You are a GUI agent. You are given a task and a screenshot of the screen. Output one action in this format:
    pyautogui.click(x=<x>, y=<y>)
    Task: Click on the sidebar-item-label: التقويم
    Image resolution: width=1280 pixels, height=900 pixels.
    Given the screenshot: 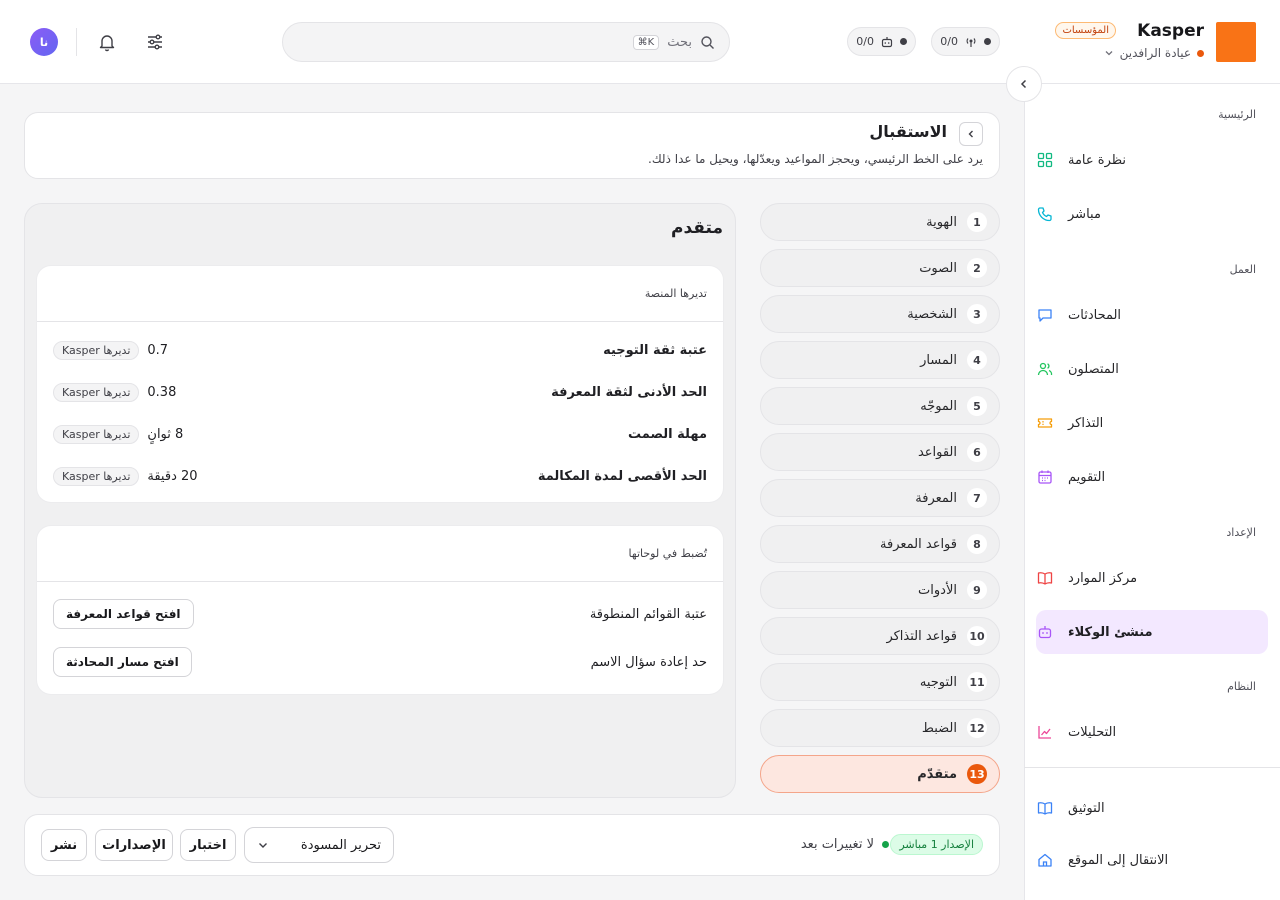 What is the action you would take?
    pyautogui.click(x=1087, y=477)
    